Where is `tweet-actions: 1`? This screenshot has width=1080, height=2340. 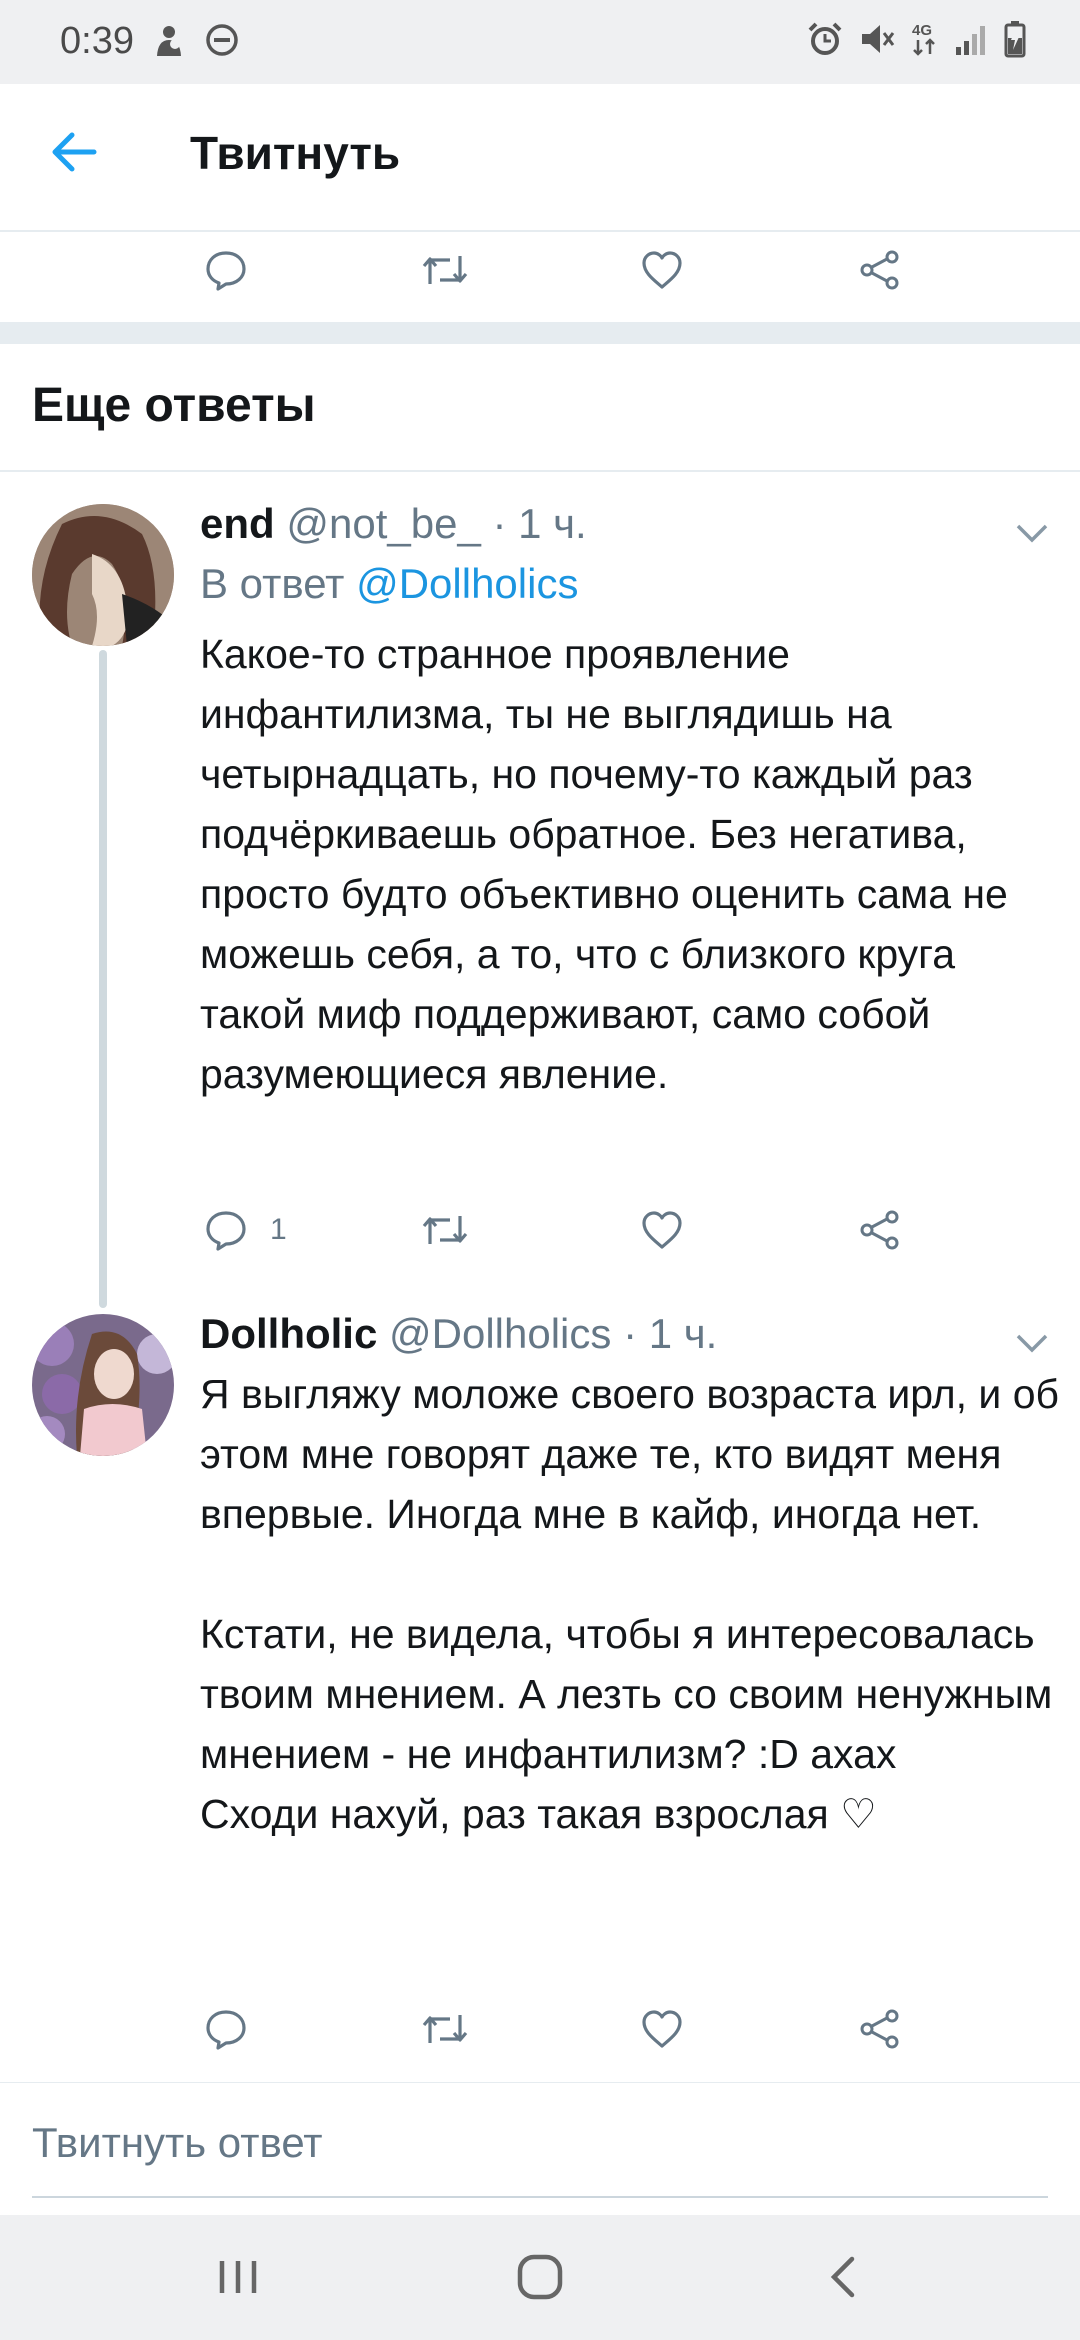 tweet-actions: 1 is located at coordinates (540, 1230).